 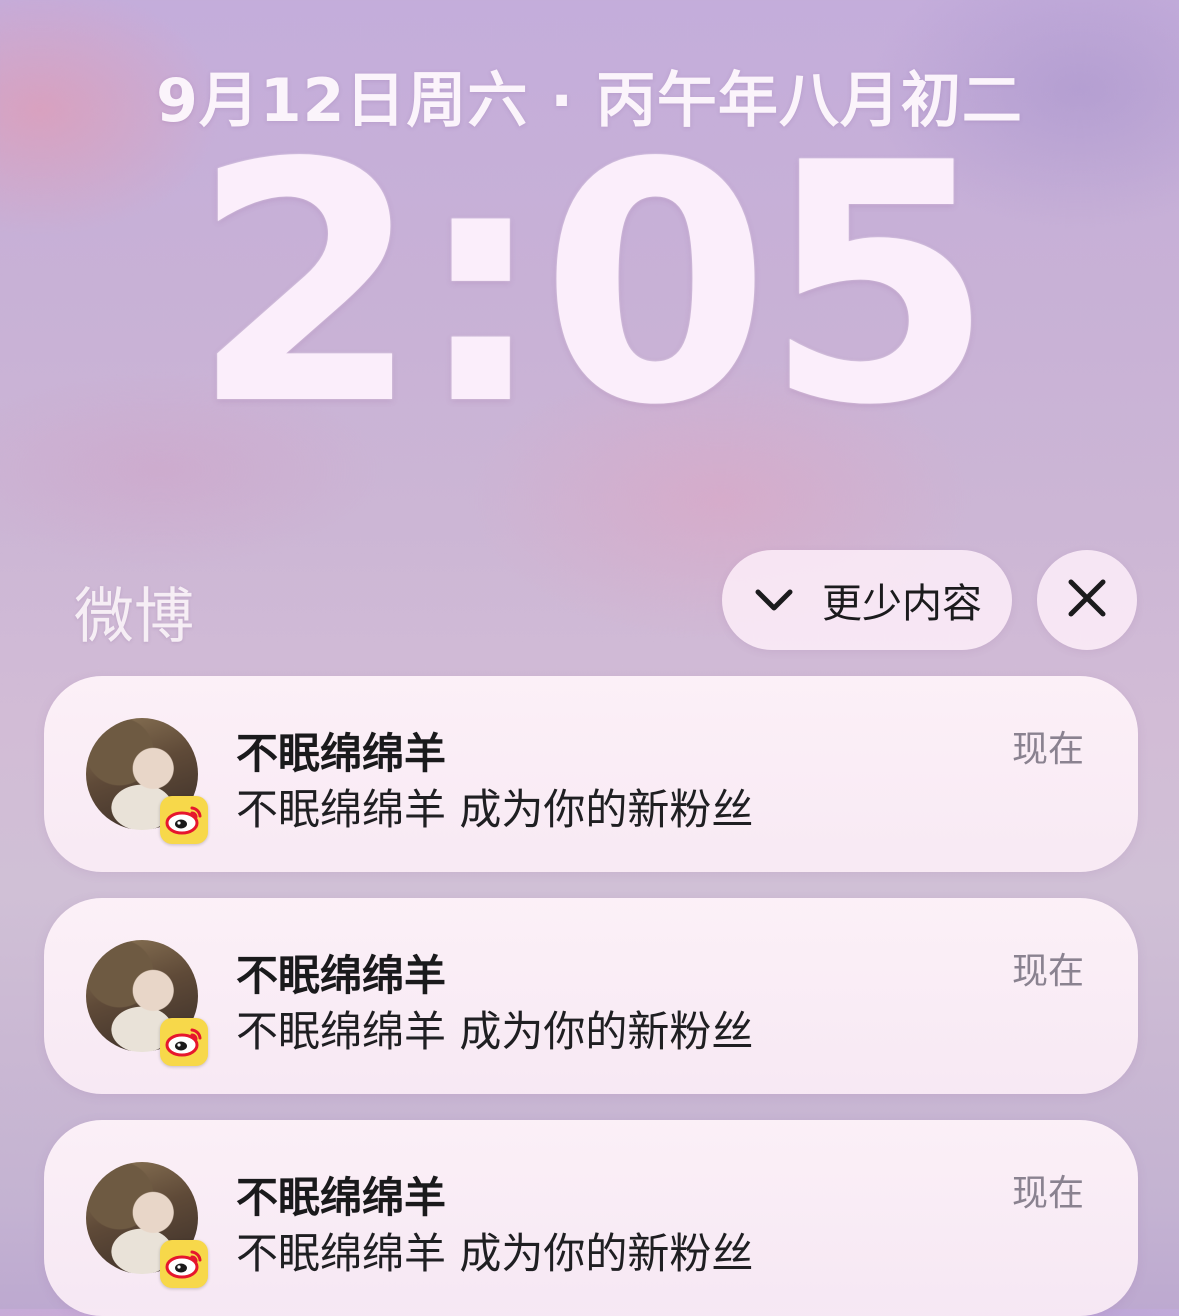 What do you see at coordinates (902, 604) in the screenshot?
I see `show-less-label: 更少内容` at bounding box center [902, 604].